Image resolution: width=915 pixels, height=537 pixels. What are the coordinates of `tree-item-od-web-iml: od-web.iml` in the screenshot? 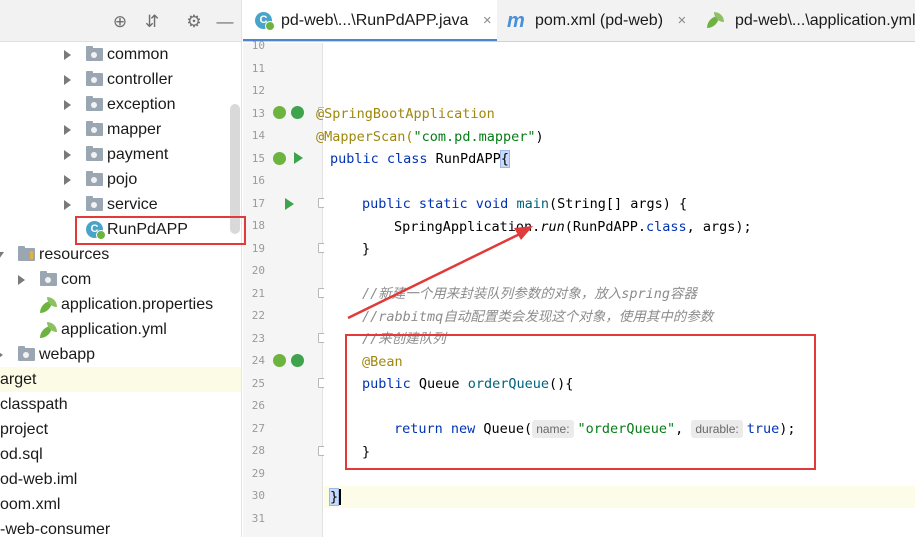 It's located at (120, 479).